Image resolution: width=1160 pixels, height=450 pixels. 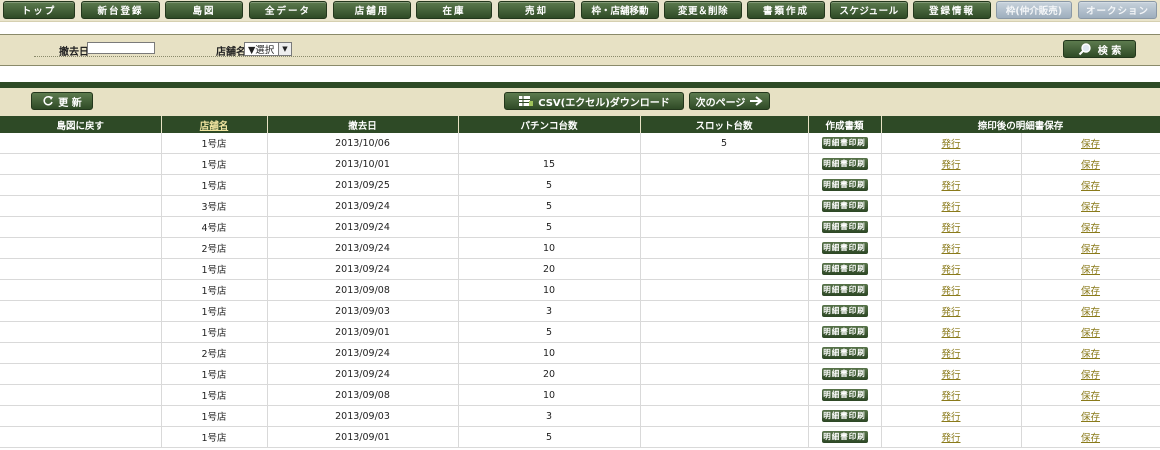 I want to click on nav-registration-info-button: 登録情報, so click(x=952, y=10).